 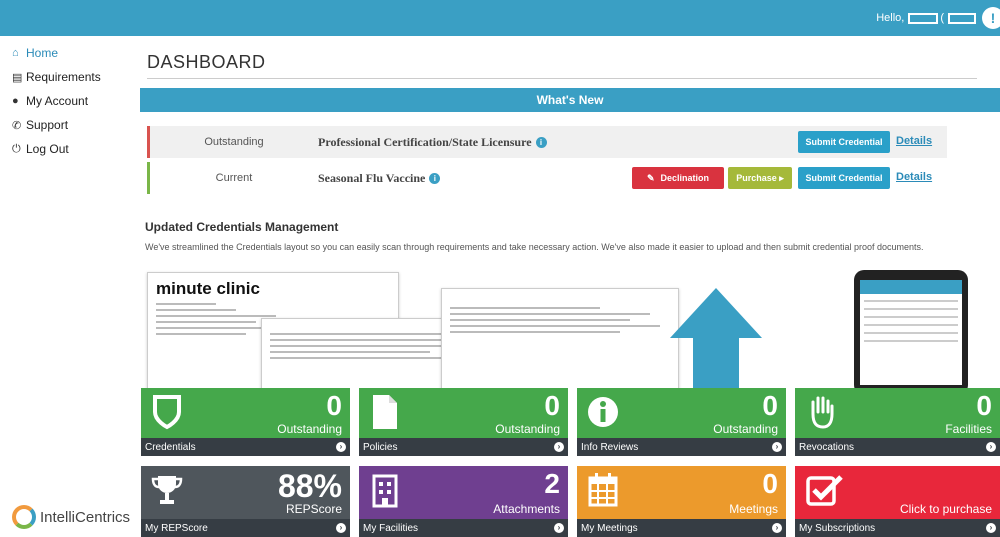 I want to click on user-greeting: Hello, ( !, so click(x=938, y=18).